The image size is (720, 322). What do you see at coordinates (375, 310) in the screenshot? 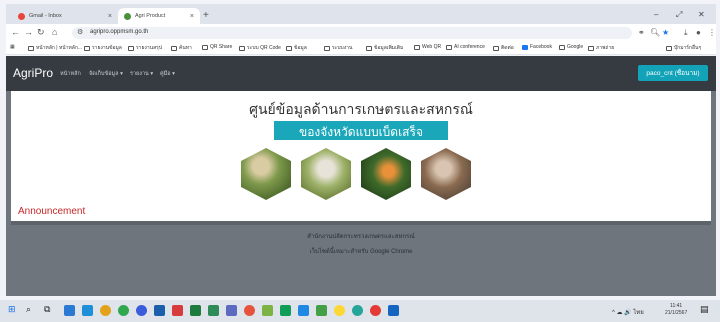
I see `chrome-icon` at bounding box center [375, 310].